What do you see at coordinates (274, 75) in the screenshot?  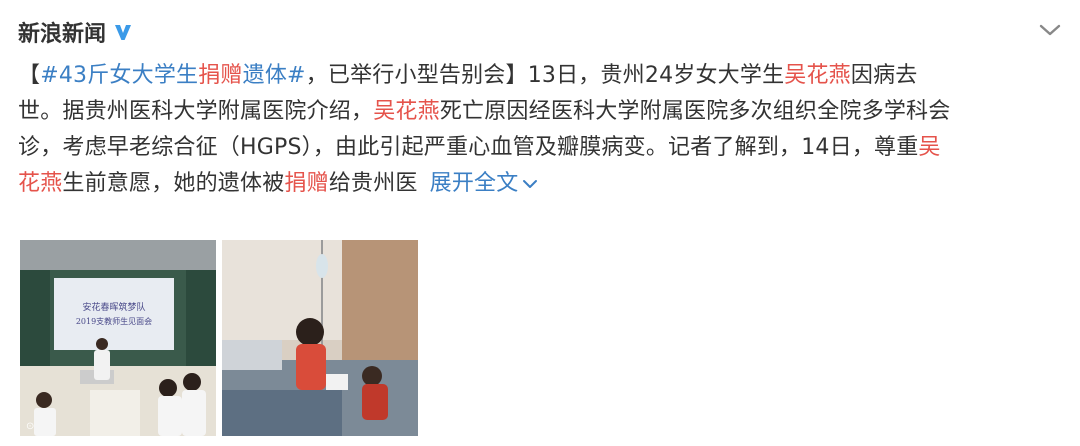 I see `hashtag-part-2: 遗体#` at bounding box center [274, 75].